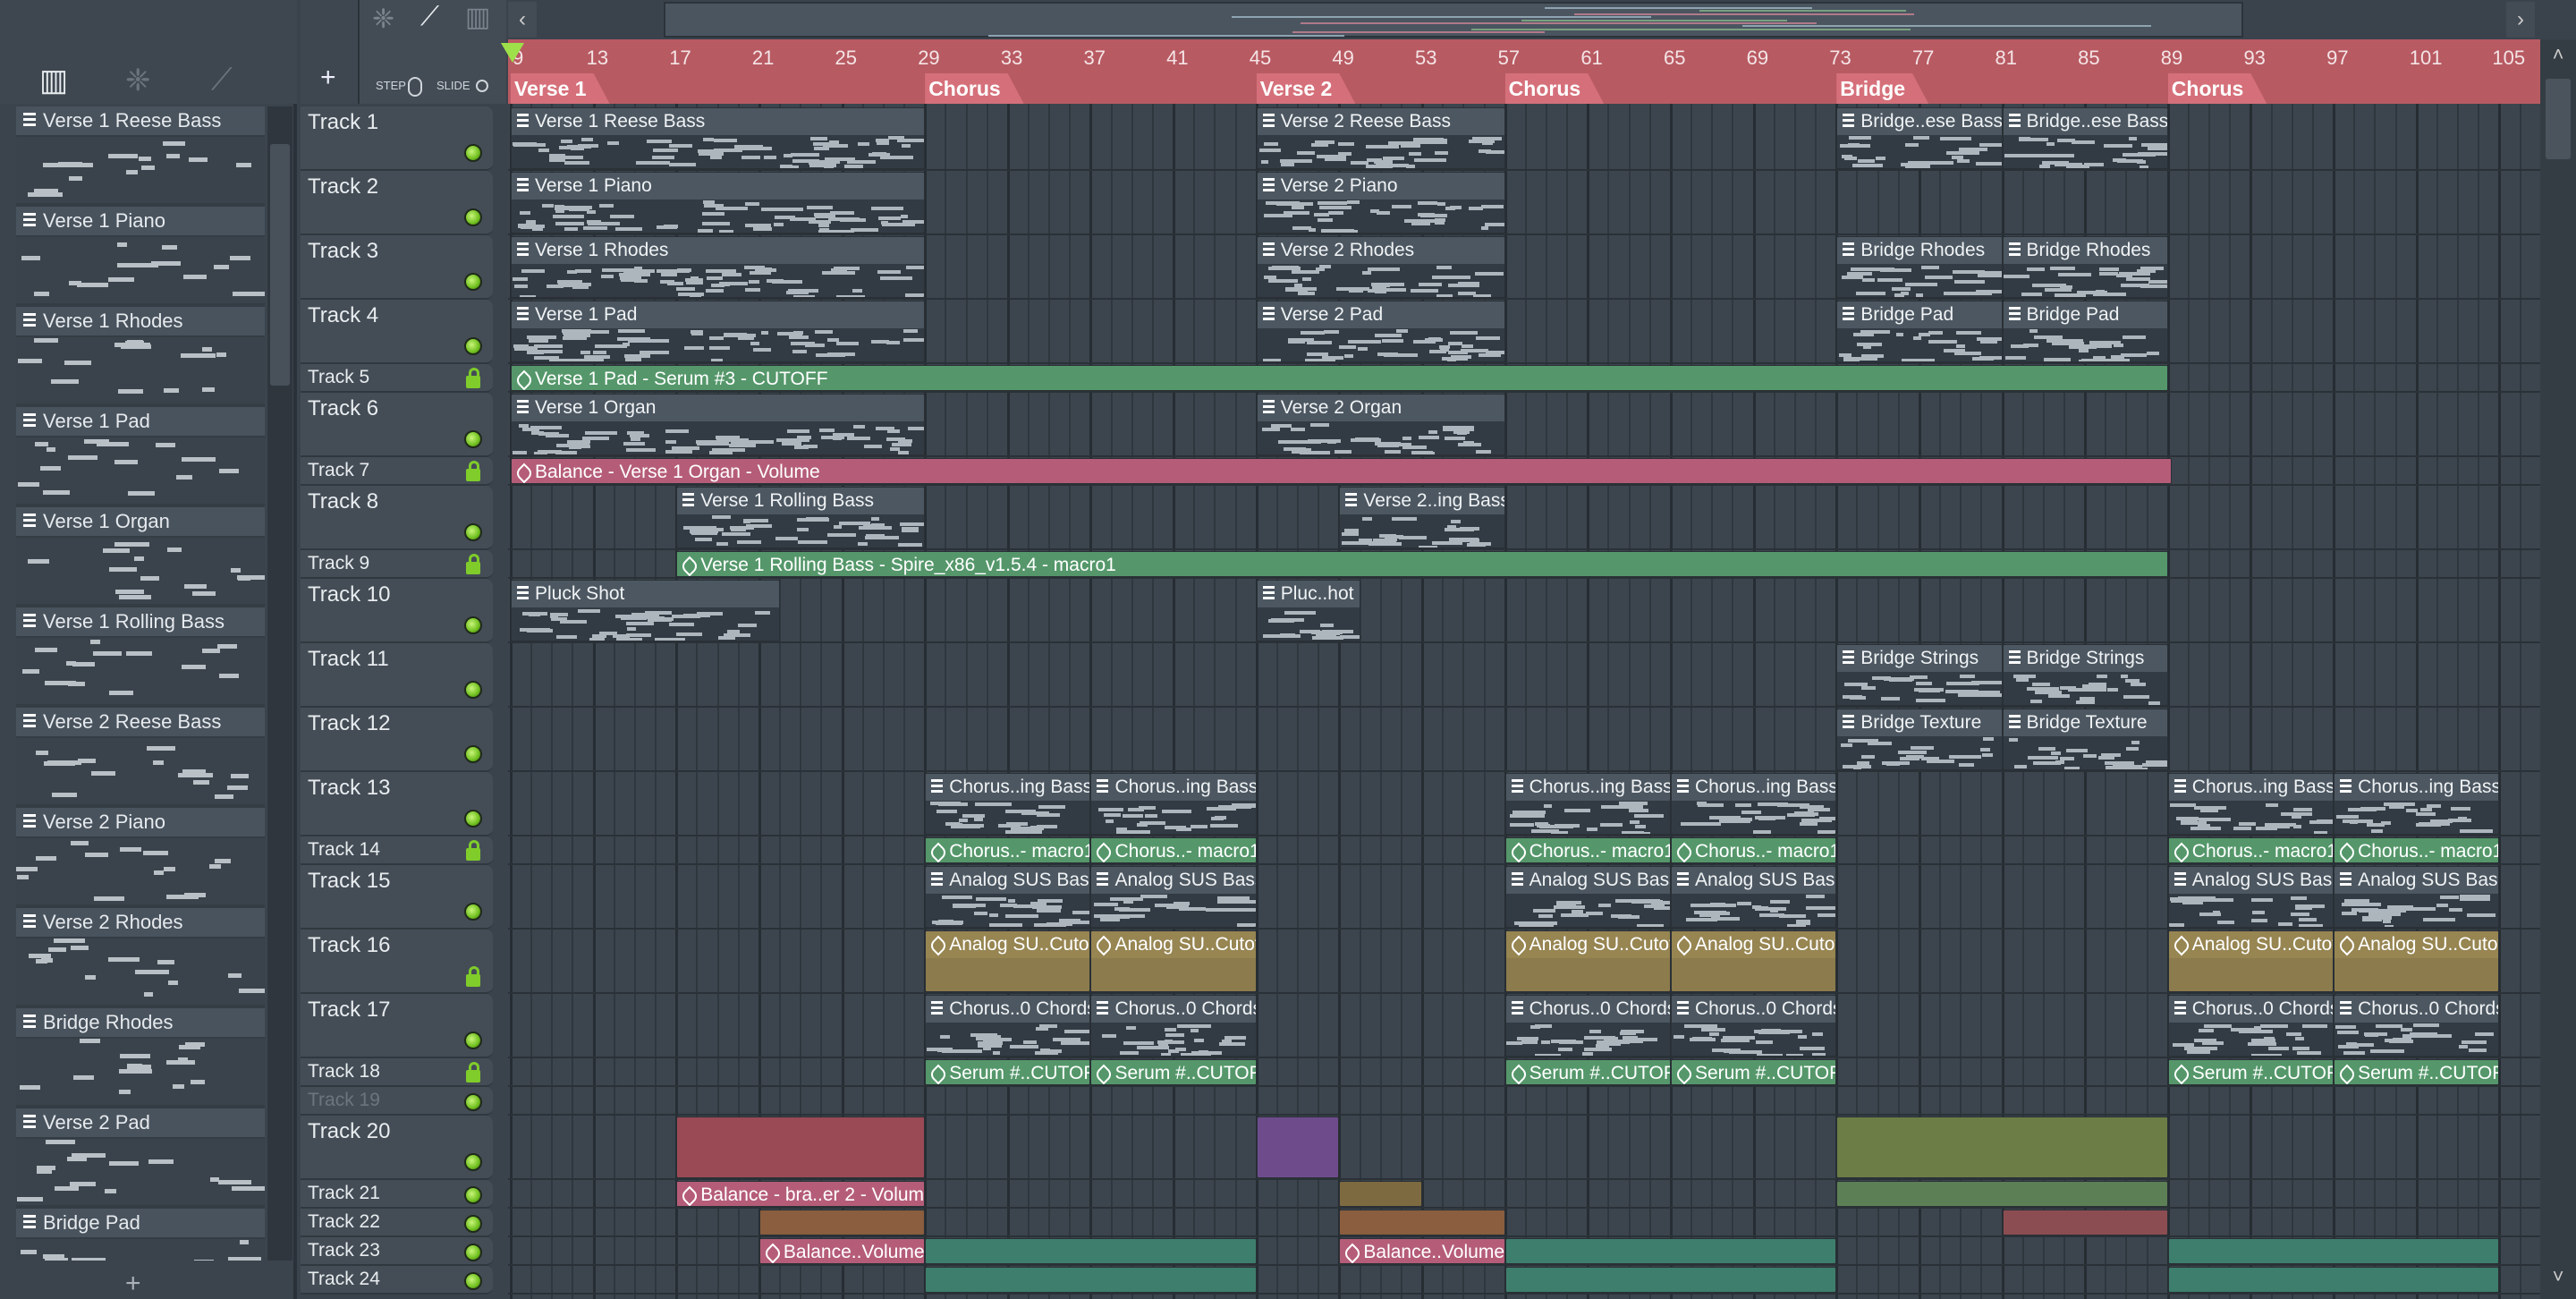 The image size is (2576, 1299). What do you see at coordinates (2558, 669) in the screenshot?
I see `vertical-scrollbar: ˄ ˅` at bounding box center [2558, 669].